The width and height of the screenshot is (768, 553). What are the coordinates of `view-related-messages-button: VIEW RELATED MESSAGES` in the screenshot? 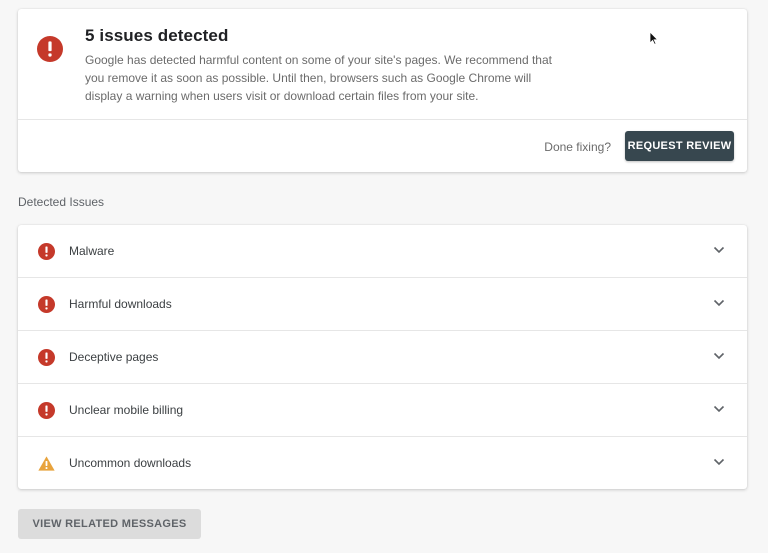 It's located at (109, 524).